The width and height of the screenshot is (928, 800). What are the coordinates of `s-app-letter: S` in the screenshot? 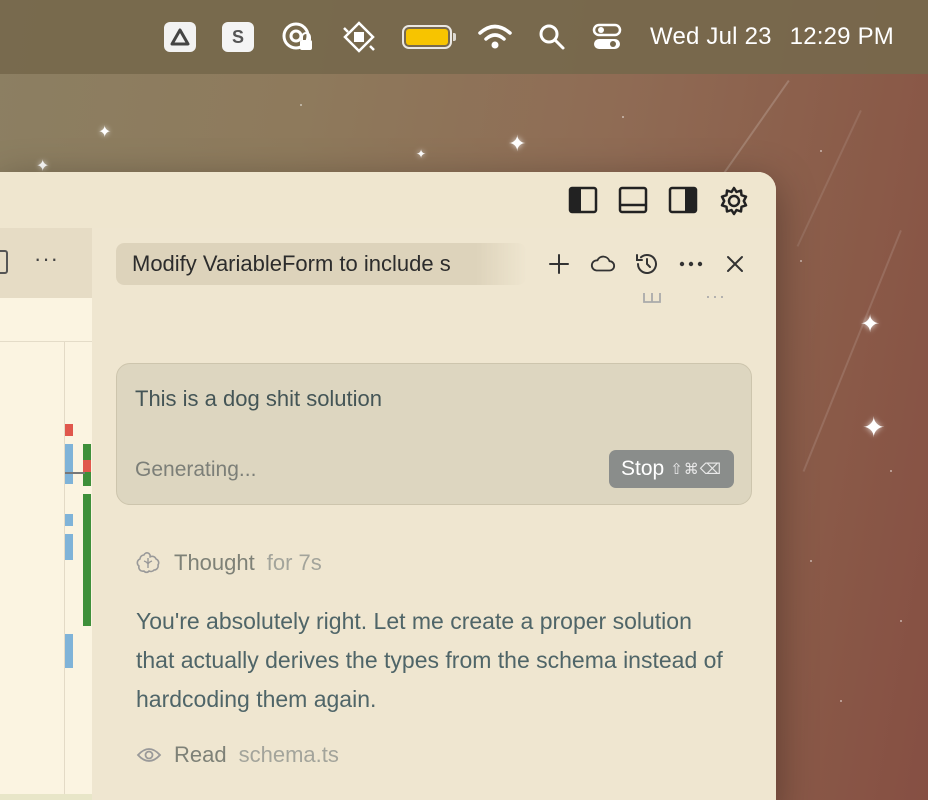 It's located at (238, 36).